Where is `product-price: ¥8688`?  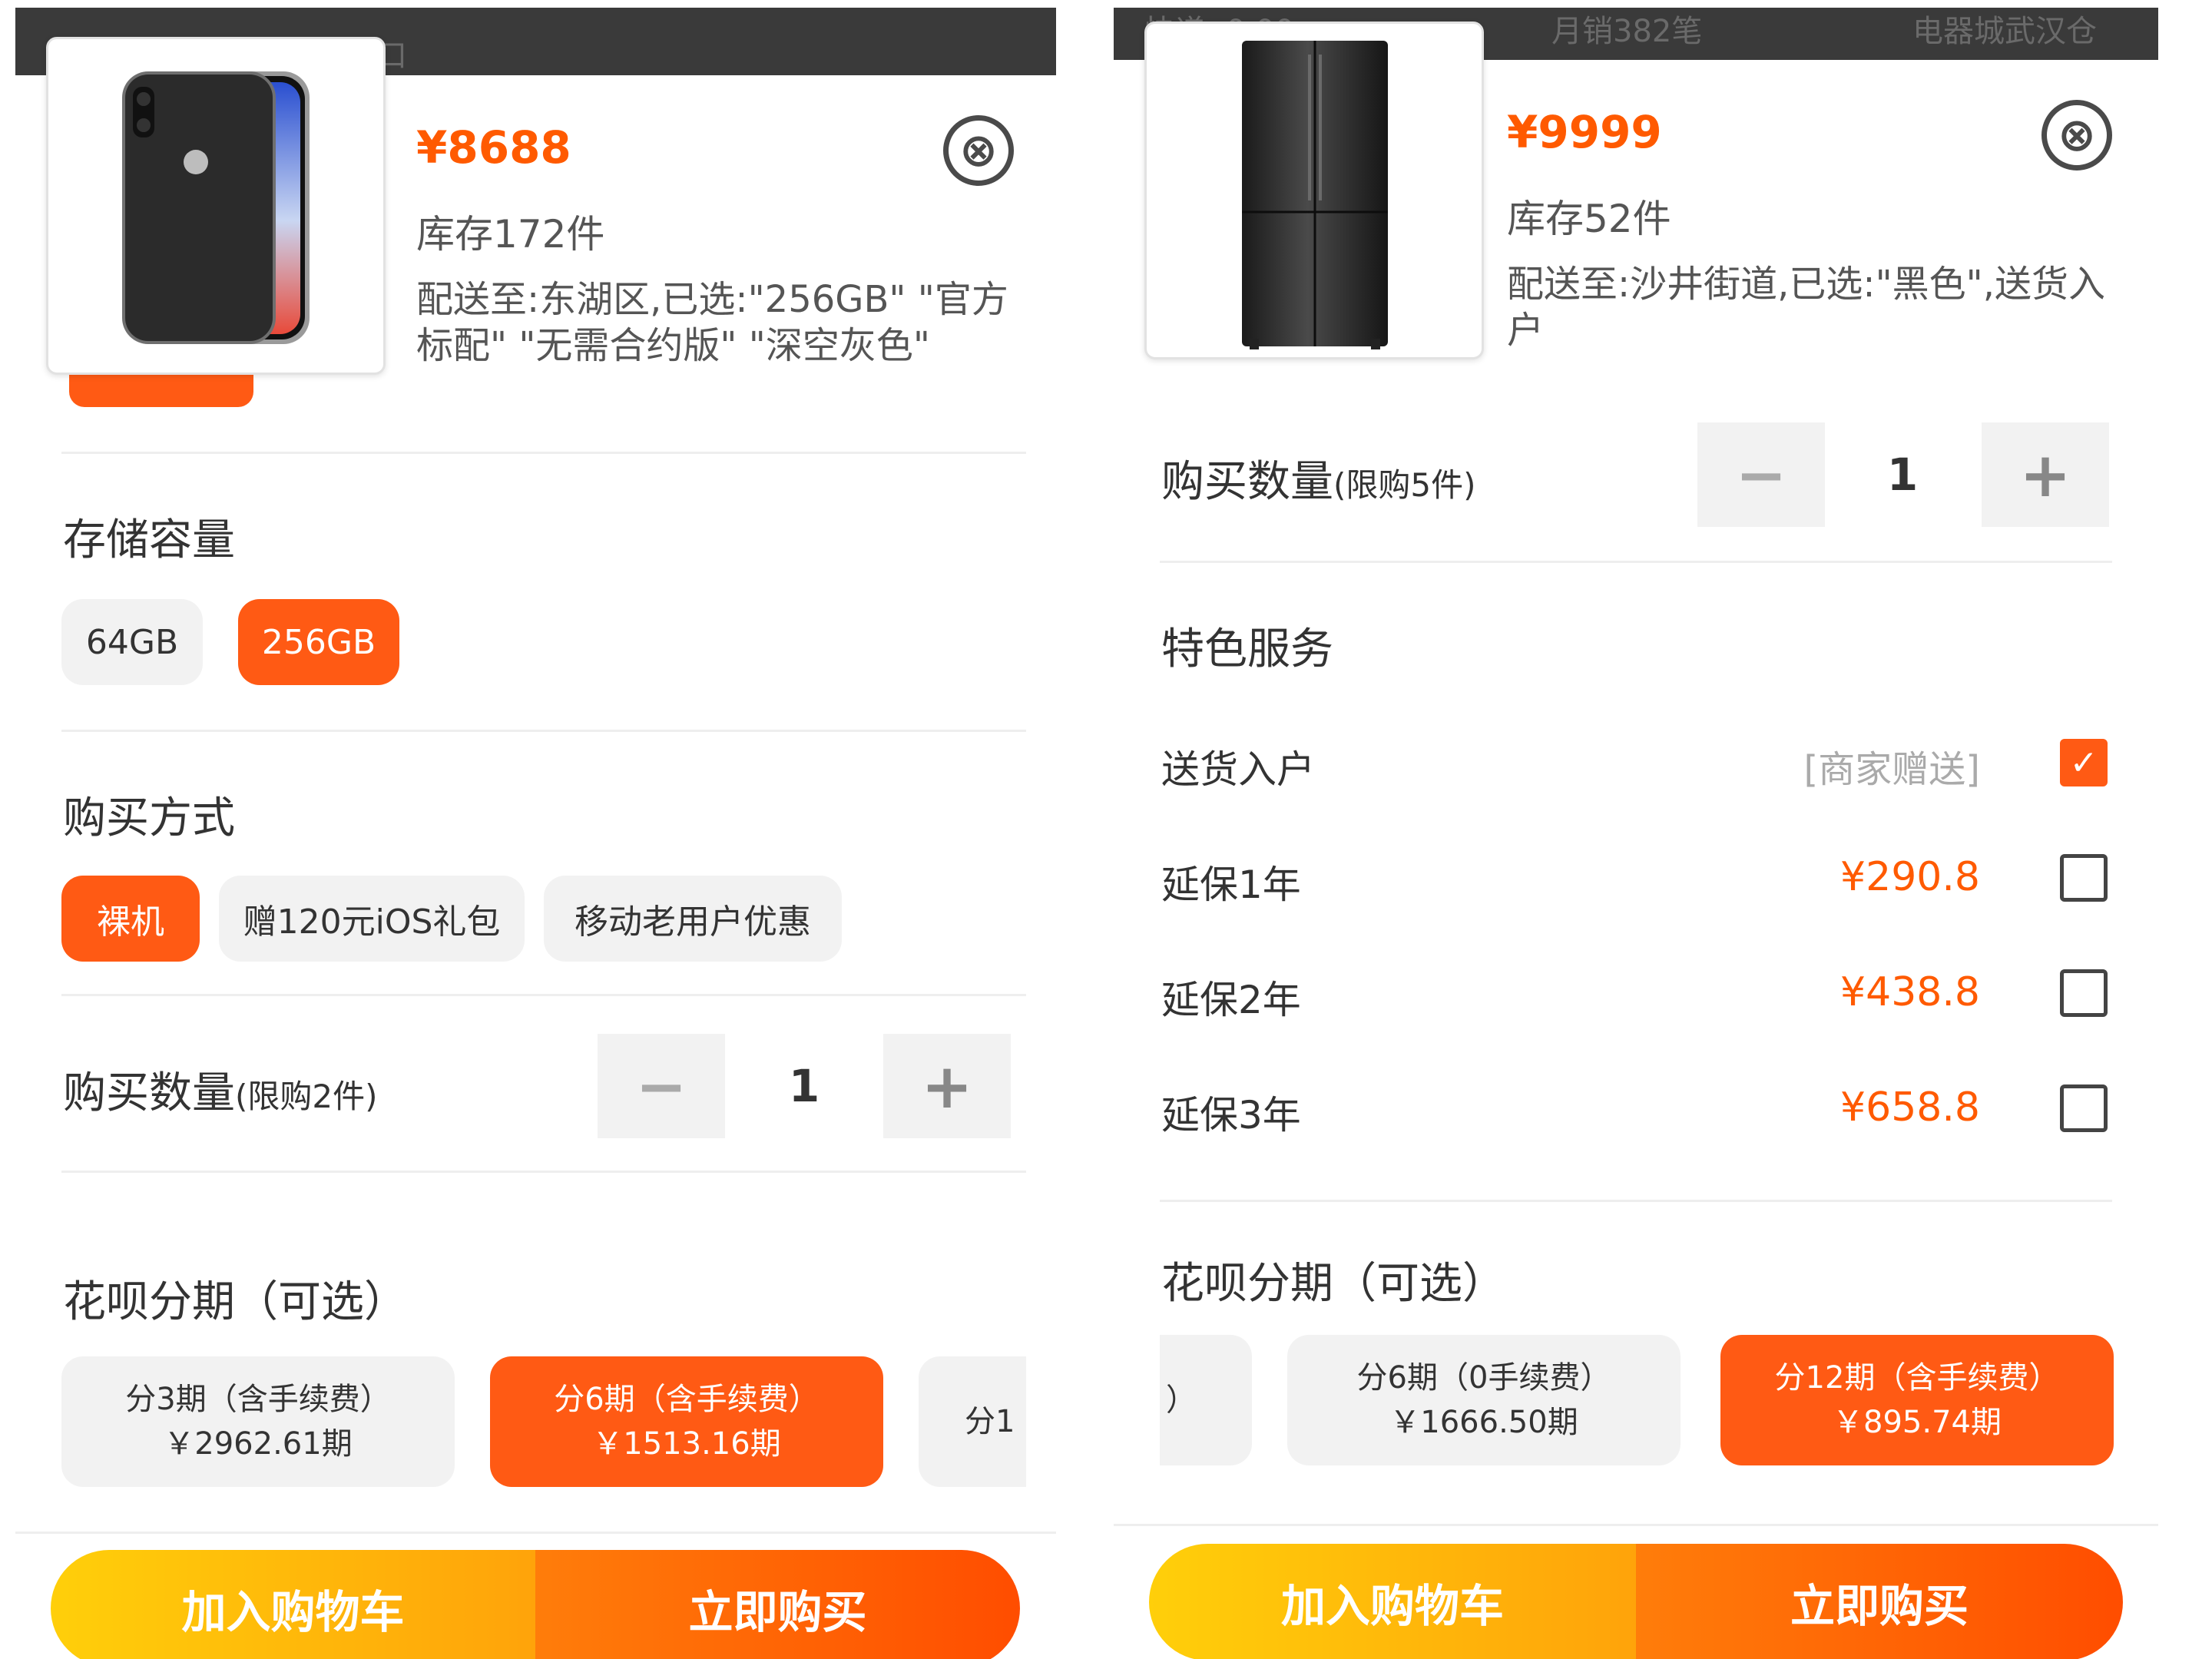
product-price: ¥8688 is located at coordinates (494, 147).